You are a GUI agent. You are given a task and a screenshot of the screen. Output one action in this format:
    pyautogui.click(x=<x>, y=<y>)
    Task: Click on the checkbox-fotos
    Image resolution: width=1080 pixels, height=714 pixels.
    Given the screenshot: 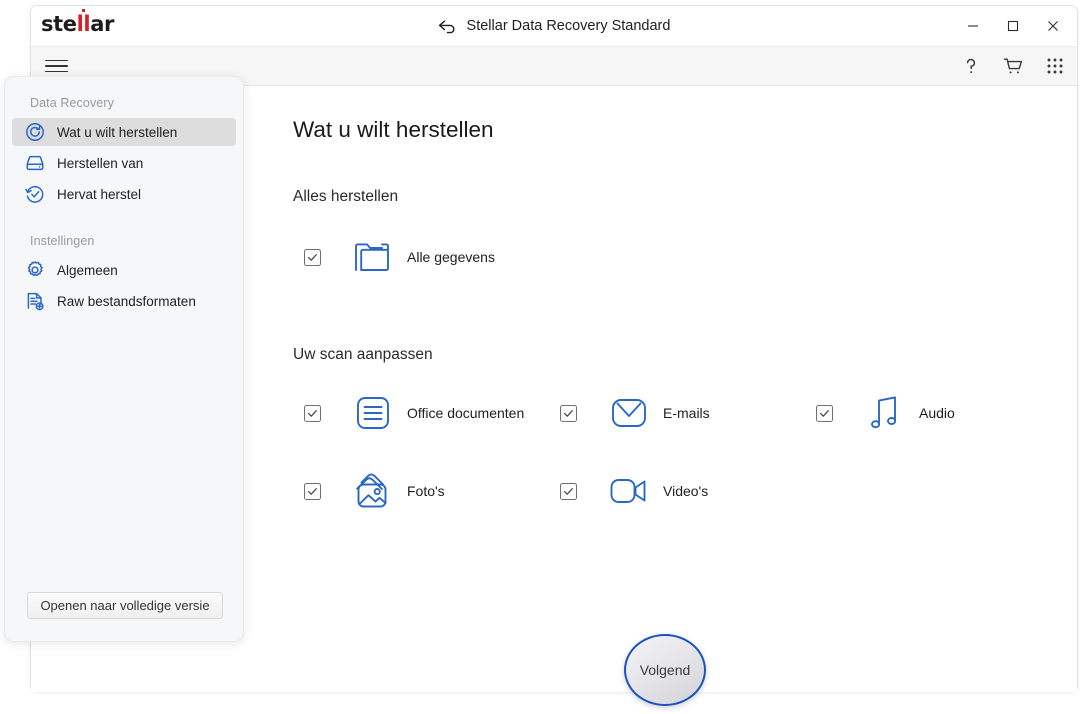 What is the action you would take?
    pyautogui.click(x=312, y=491)
    